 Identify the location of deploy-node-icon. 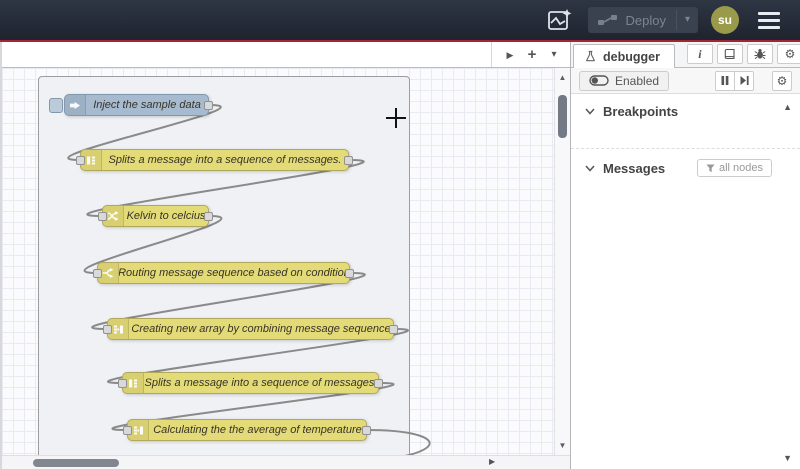
(607, 20).